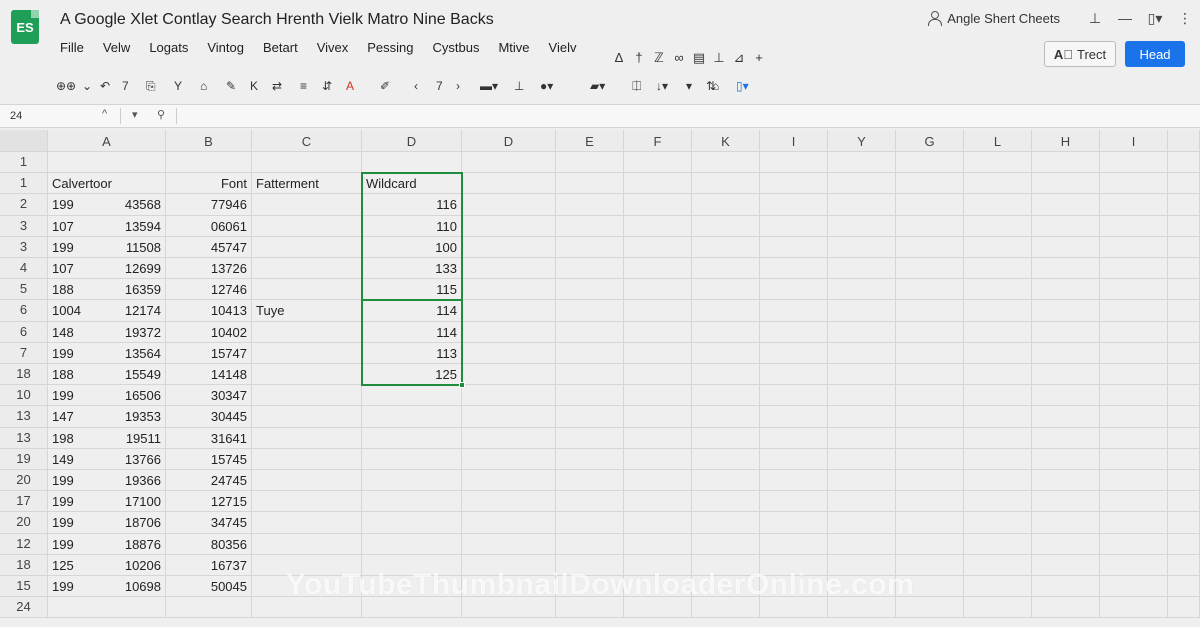 This screenshot has height=627, width=1200. Describe the element at coordinates (619, 58) in the screenshot. I see `text-direction-icon: Δ` at that location.